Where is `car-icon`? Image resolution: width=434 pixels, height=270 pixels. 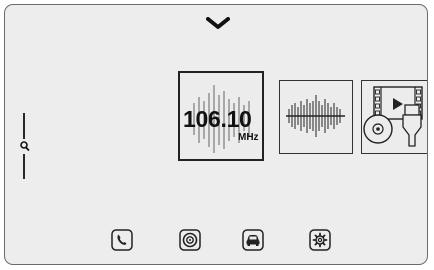
car-icon is located at coordinates (253, 240).